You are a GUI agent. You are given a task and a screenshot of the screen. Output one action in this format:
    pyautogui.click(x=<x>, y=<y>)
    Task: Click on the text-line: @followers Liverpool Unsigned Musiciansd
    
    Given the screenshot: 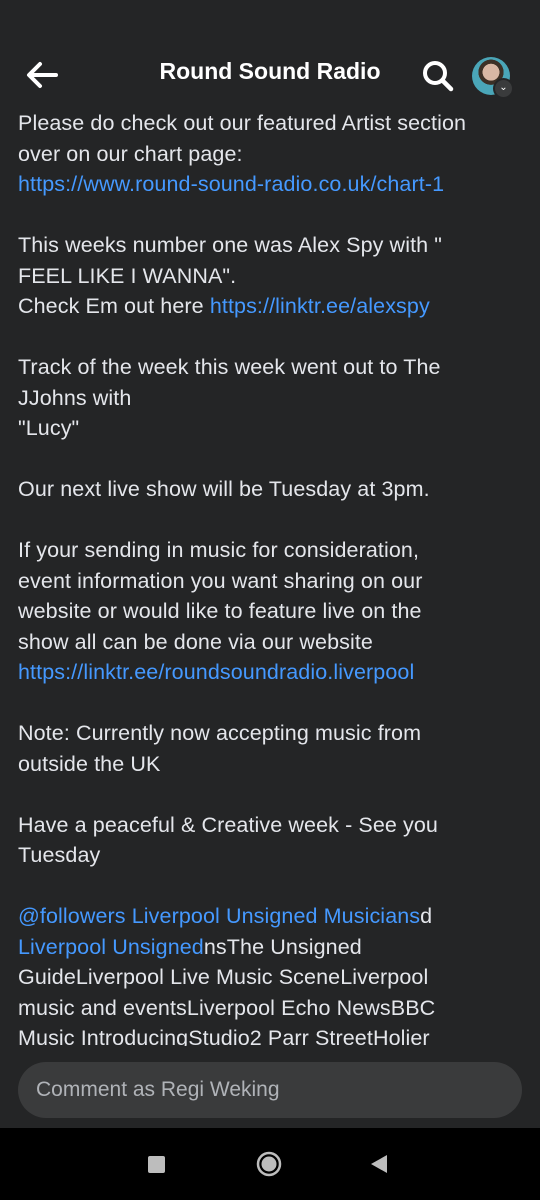 What is the action you would take?
    pyautogui.click(x=272, y=916)
    